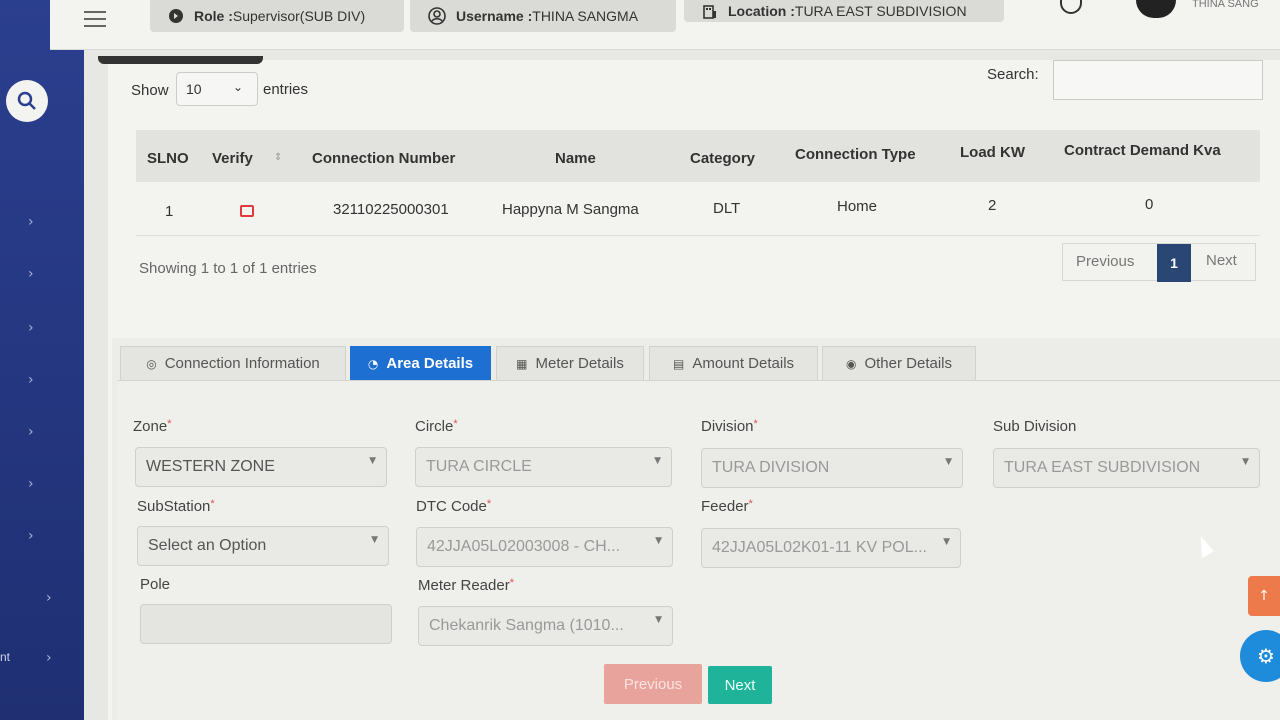  I want to click on sidebar-search-button, so click(27, 101).